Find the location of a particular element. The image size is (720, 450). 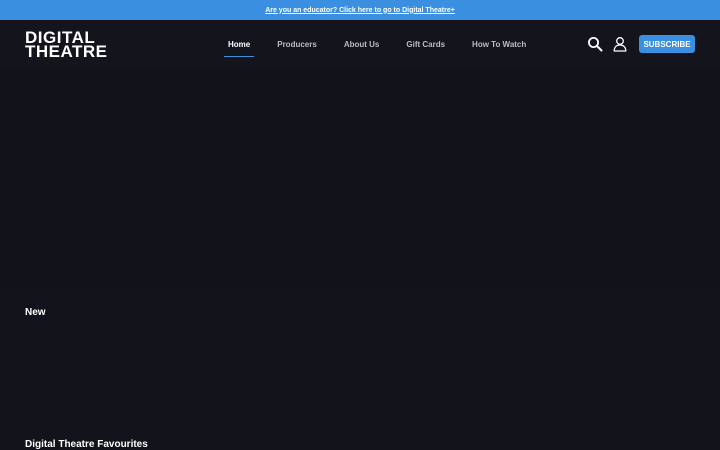

logo-line-2: THEATRE is located at coordinates (66, 51).